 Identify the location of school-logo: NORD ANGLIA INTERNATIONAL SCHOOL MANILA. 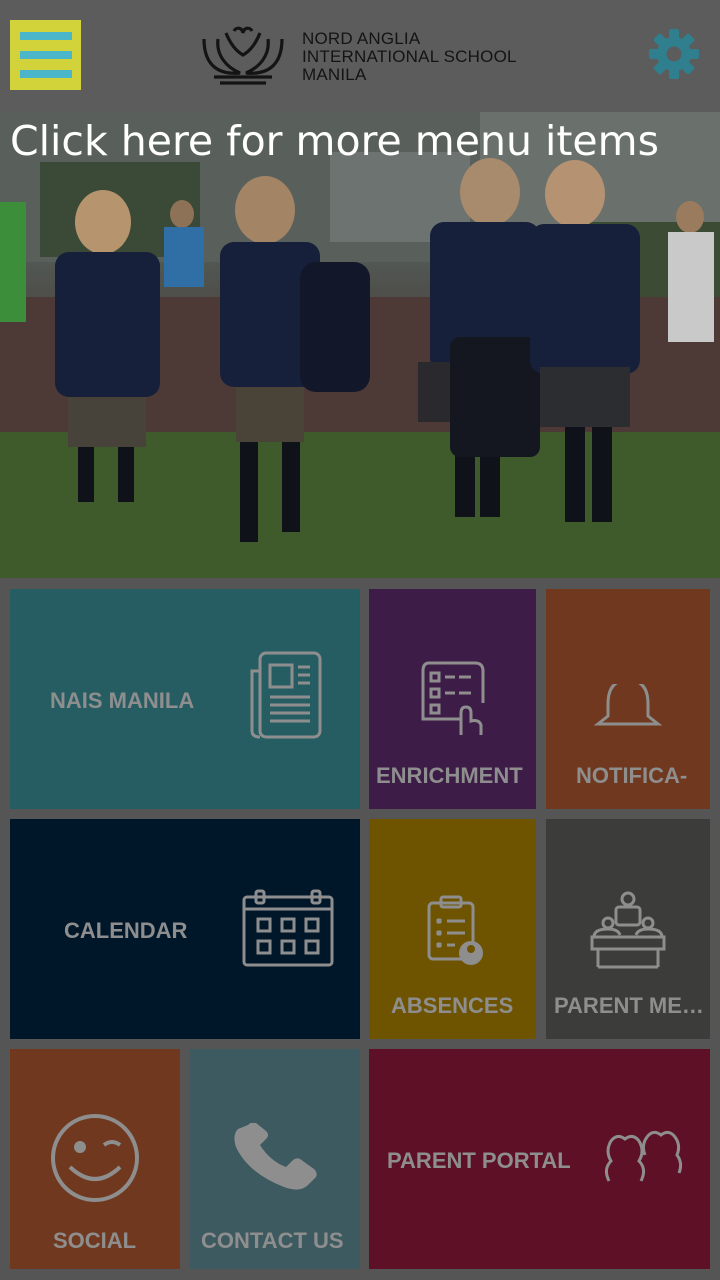
(356, 57).